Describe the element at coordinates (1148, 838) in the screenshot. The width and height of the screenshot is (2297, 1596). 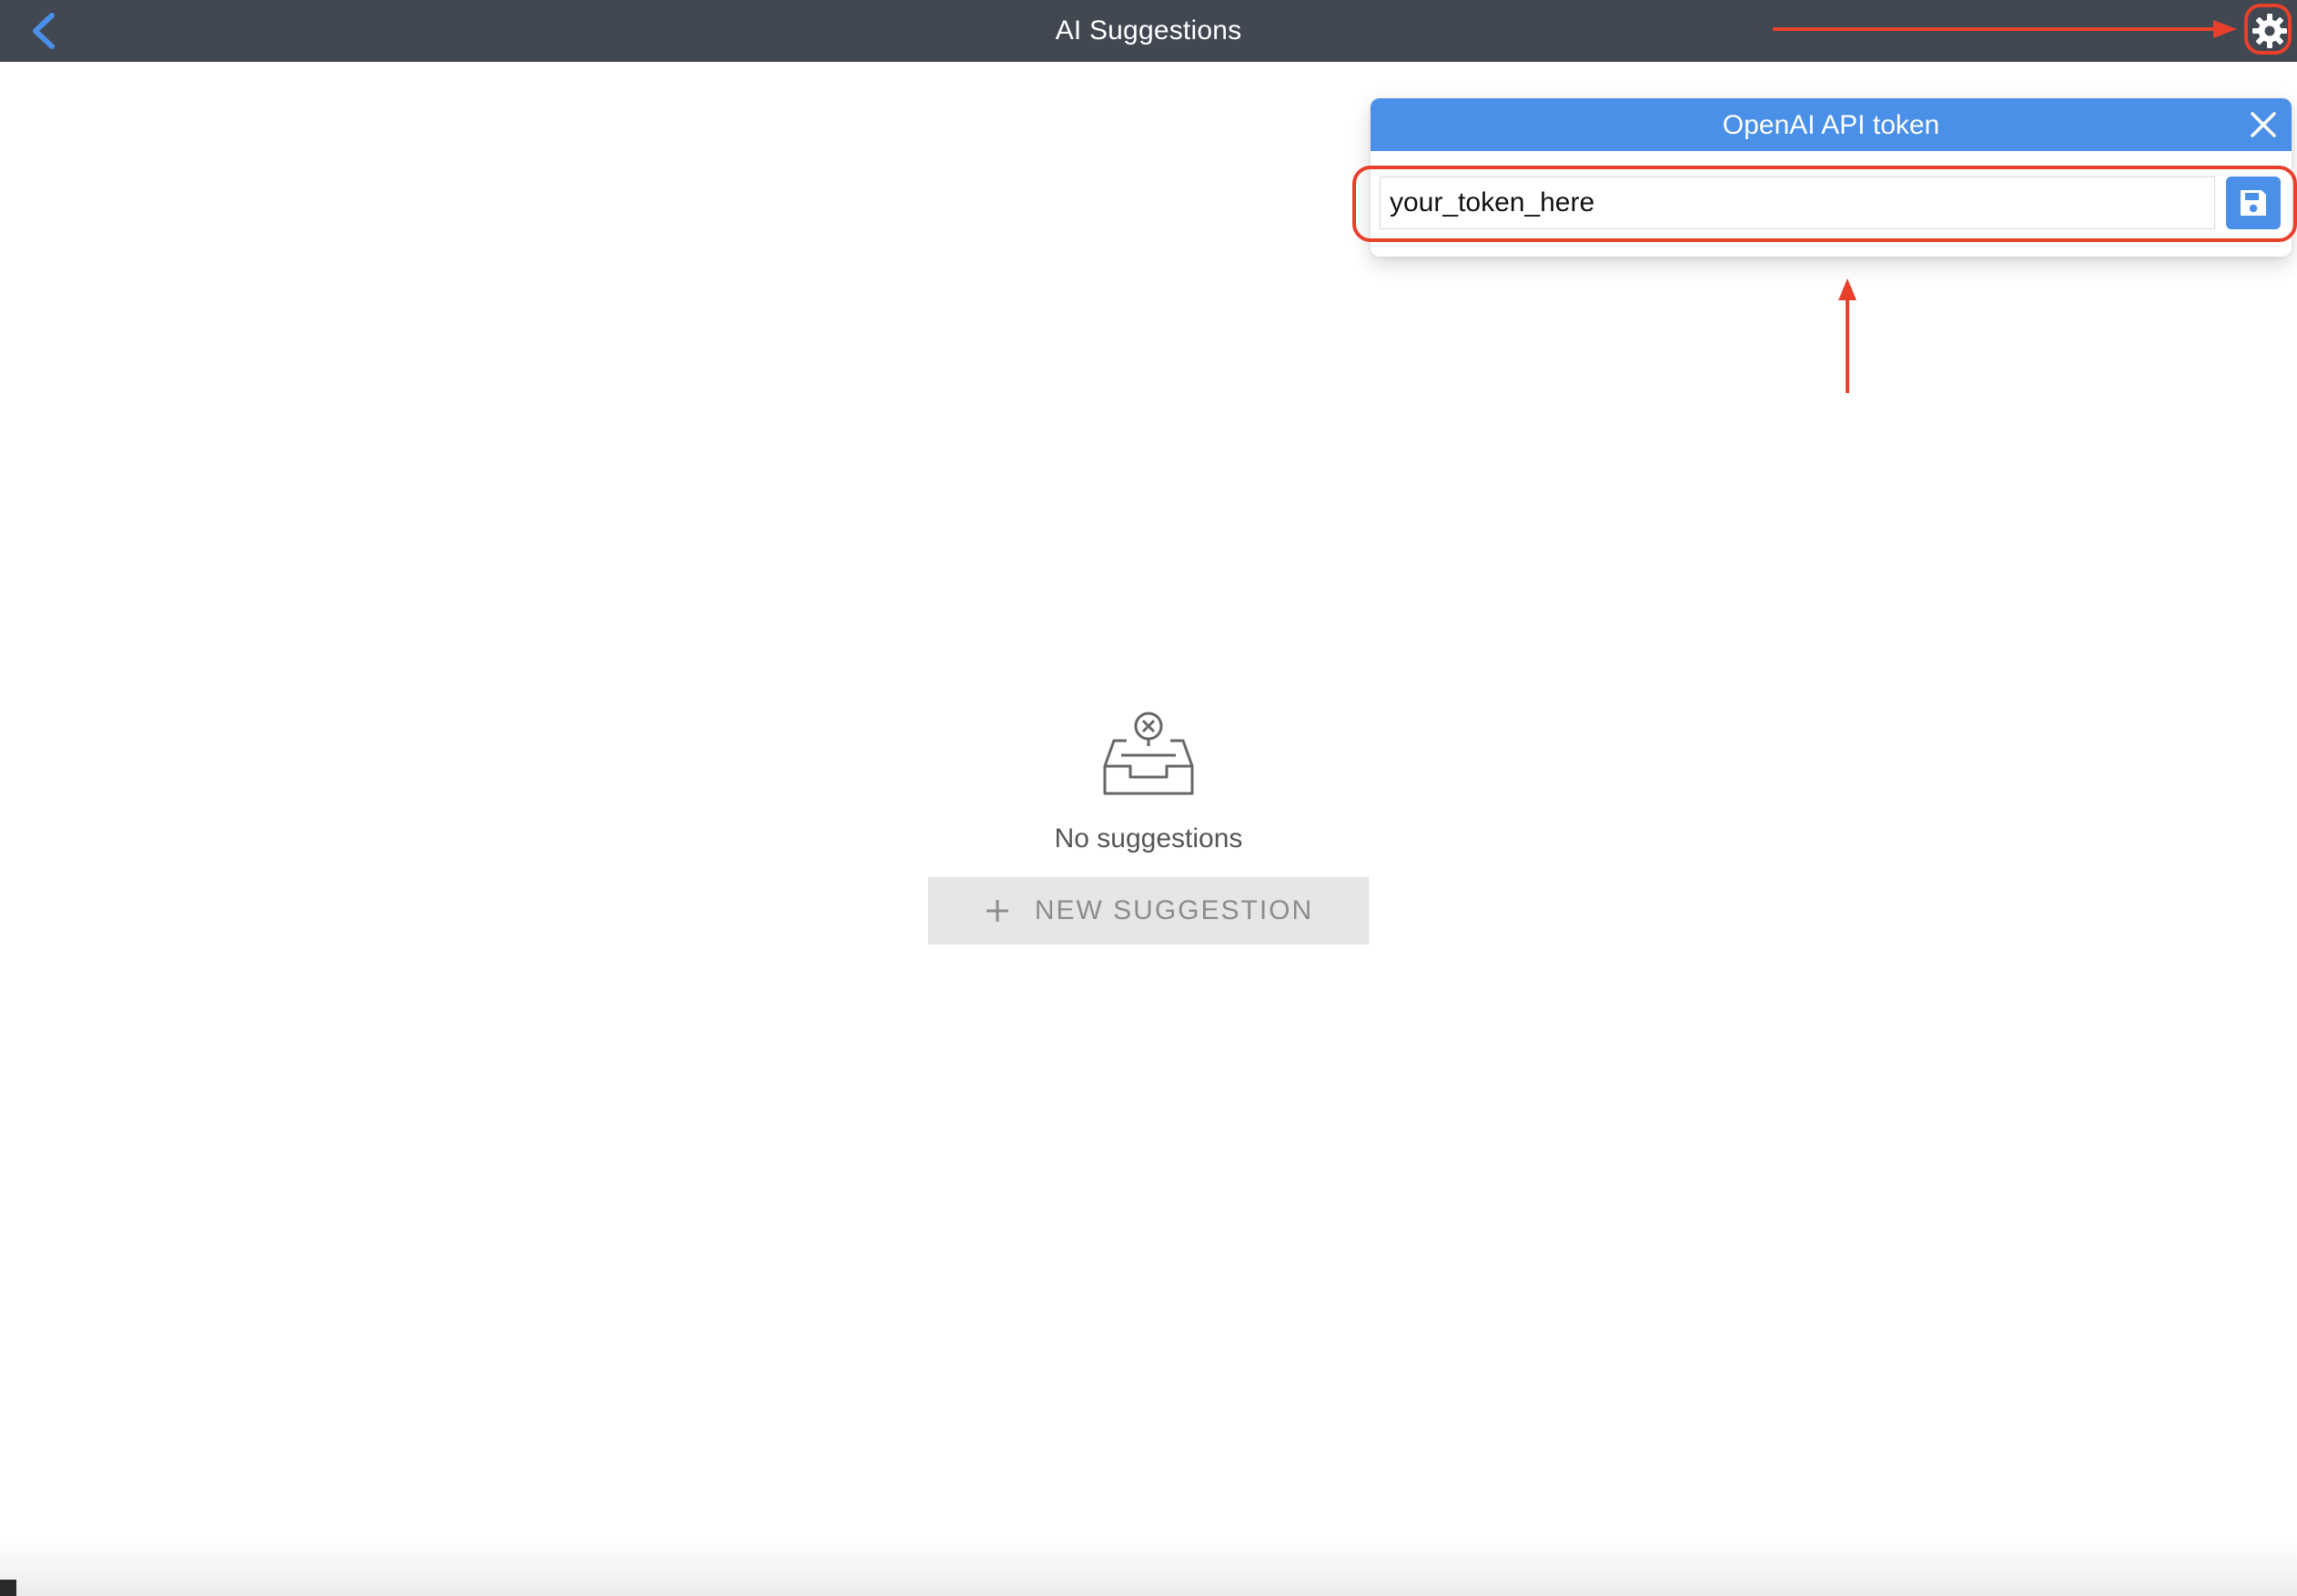
I see `empty-state-message: No suggestions` at that location.